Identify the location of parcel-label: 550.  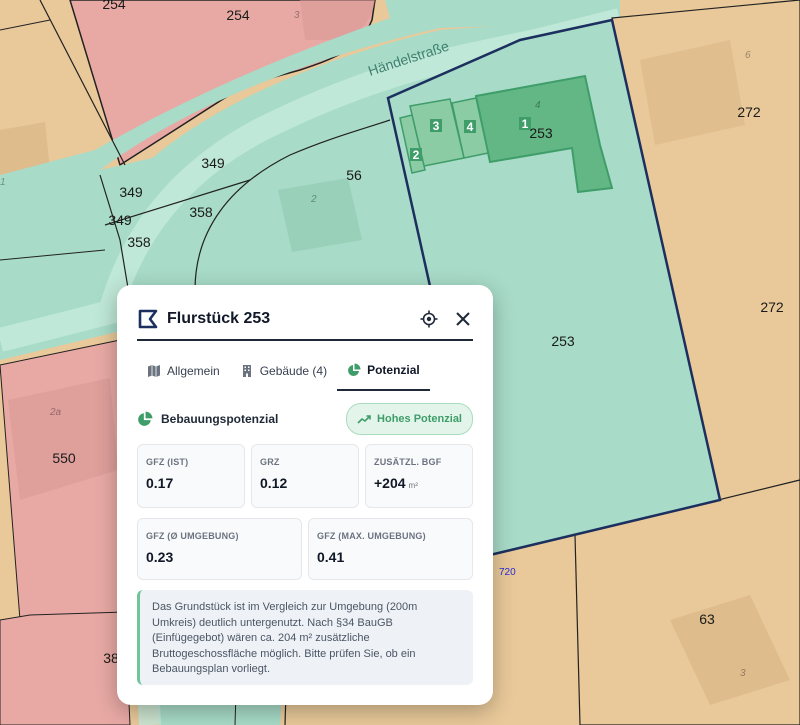
(64, 458).